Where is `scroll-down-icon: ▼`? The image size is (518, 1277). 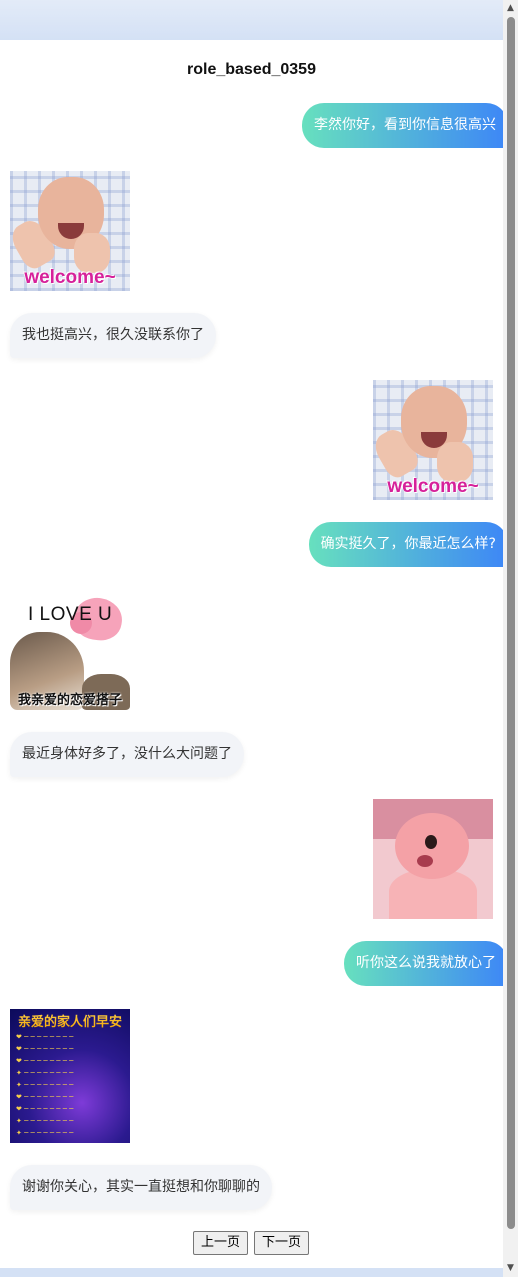
scroll-down-icon: ▼ is located at coordinates (510, 1268).